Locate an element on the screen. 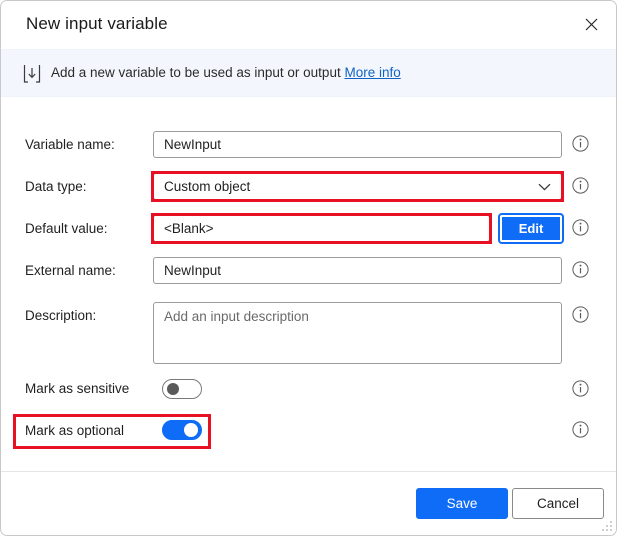 This screenshot has height=536, width=617. description-textarea: Add an input description is located at coordinates (357, 333).